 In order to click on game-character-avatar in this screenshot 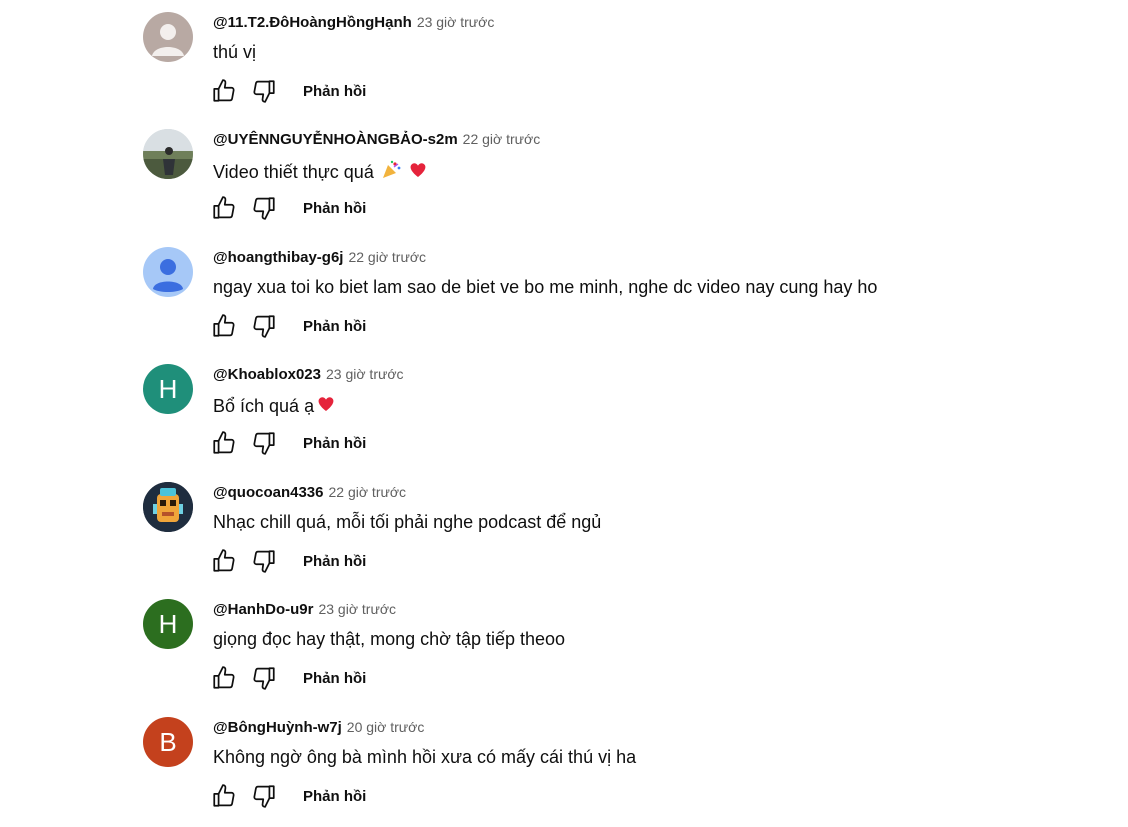, I will do `click(168, 507)`.